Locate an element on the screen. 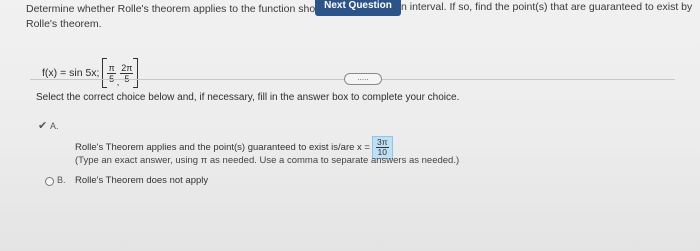 The height and width of the screenshot is (251, 700). next-question-button: Next Question is located at coordinates (358, 8).